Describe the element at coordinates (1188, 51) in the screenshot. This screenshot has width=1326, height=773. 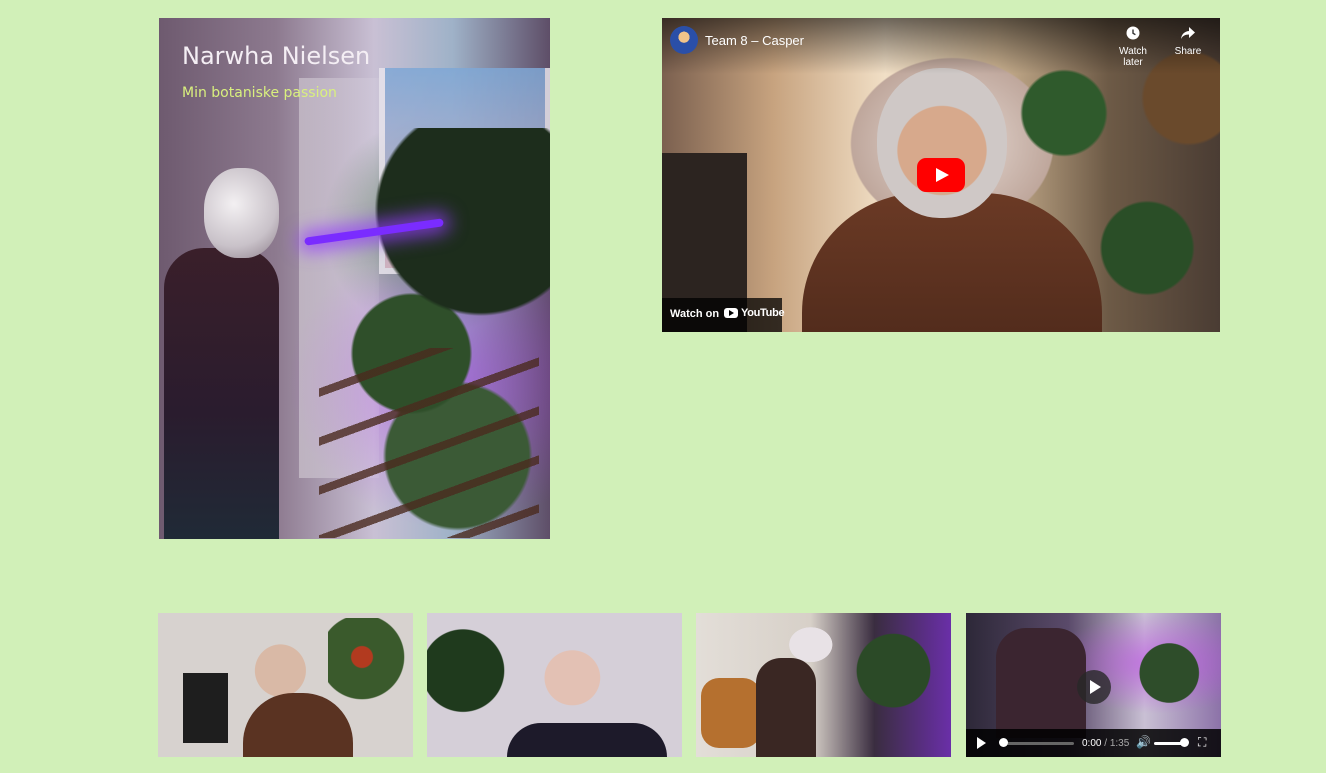
I see `share-label: Share` at that location.